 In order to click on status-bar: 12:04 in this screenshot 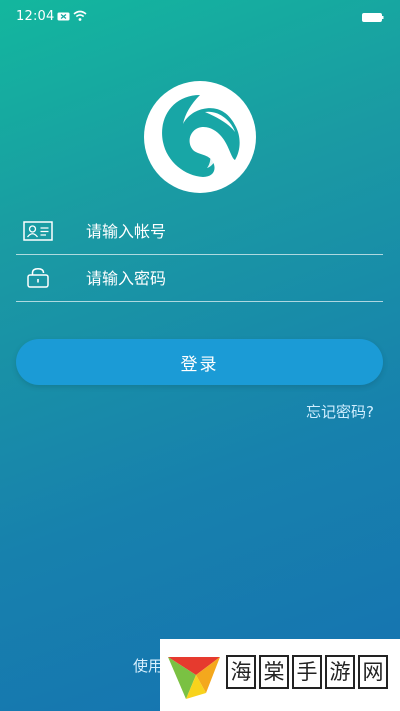, I will do `click(200, 17)`.